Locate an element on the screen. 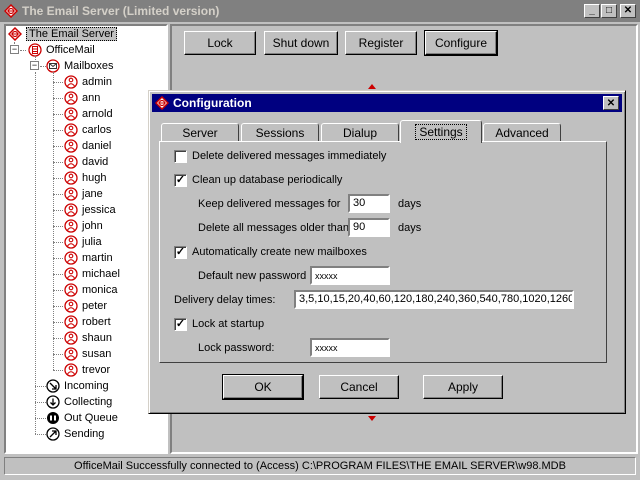 The width and height of the screenshot is (640, 480). tab-sessions: Sessions is located at coordinates (280, 132).